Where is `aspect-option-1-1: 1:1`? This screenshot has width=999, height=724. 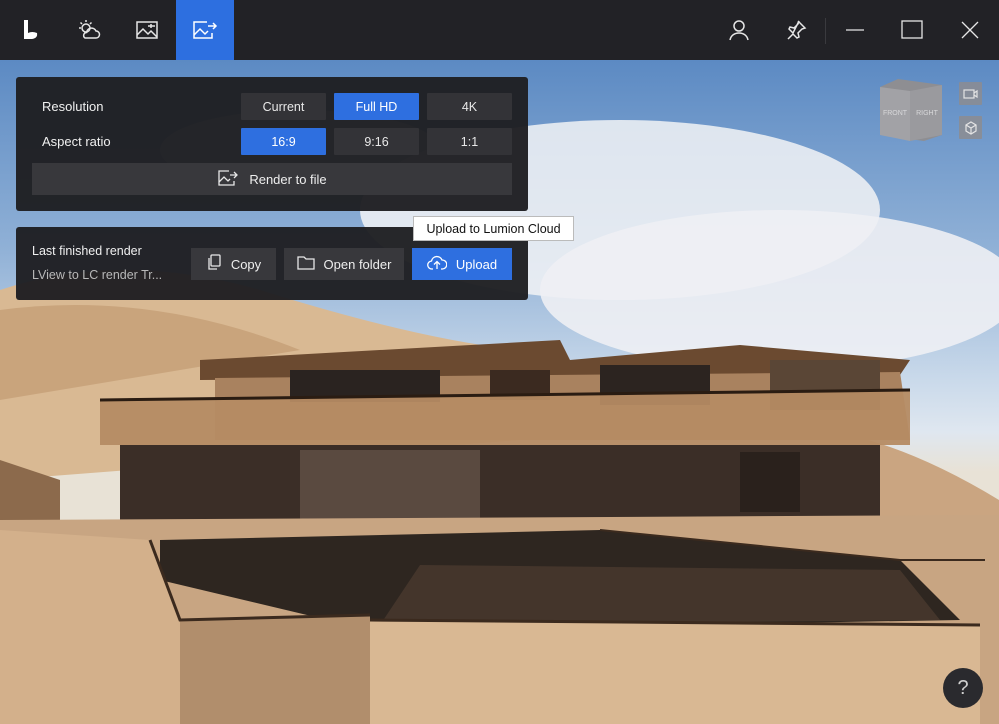 aspect-option-1-1: 1:1 is located at coordinates (469, 141).